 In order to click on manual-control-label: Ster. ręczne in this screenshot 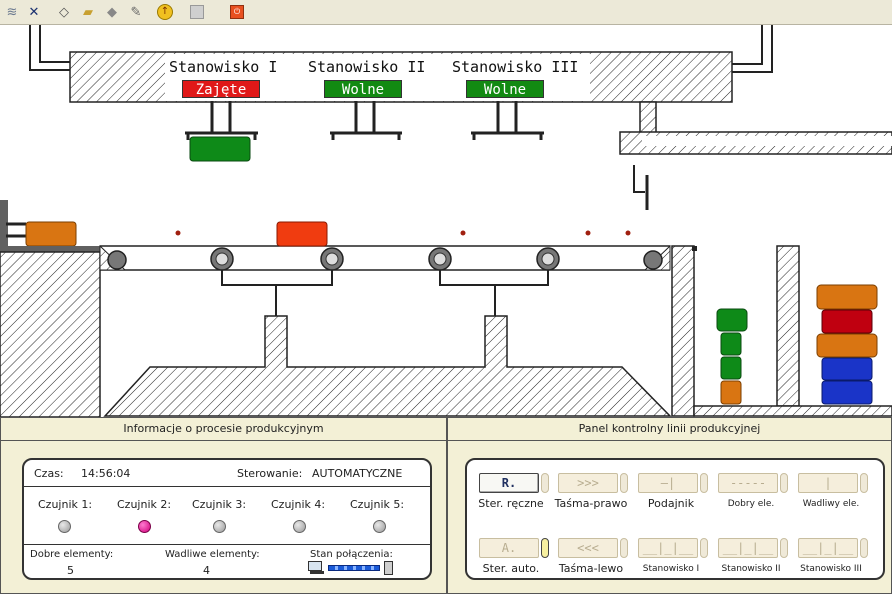, I will do `click(511, 503)`.